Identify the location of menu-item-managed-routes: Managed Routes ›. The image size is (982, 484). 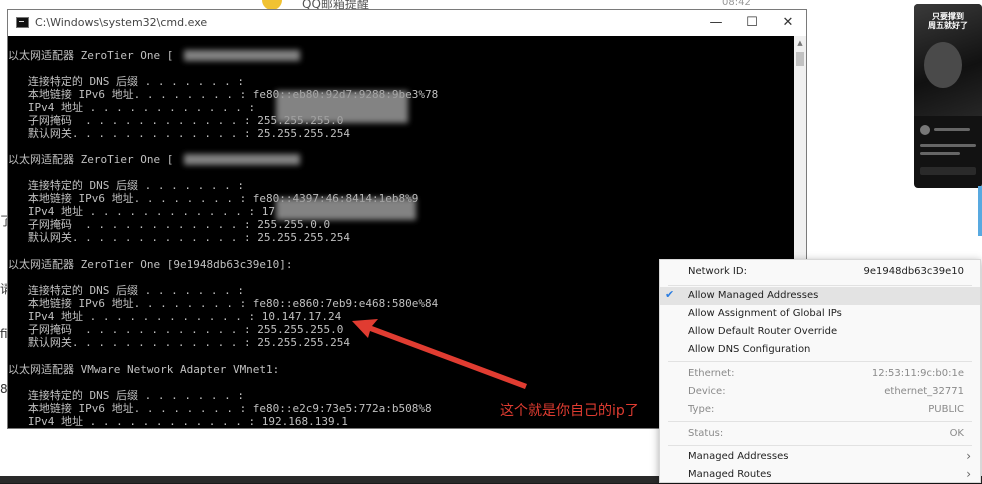
(820, 475).